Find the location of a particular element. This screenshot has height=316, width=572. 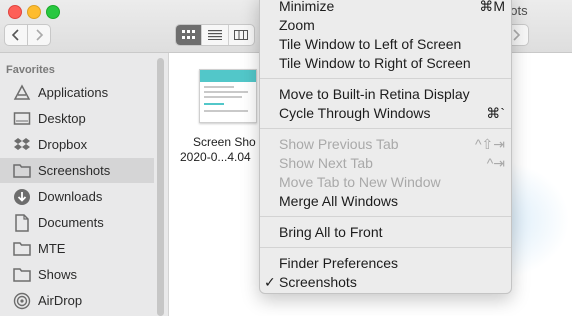

downloads-icon is located at coordinates (22, 197).